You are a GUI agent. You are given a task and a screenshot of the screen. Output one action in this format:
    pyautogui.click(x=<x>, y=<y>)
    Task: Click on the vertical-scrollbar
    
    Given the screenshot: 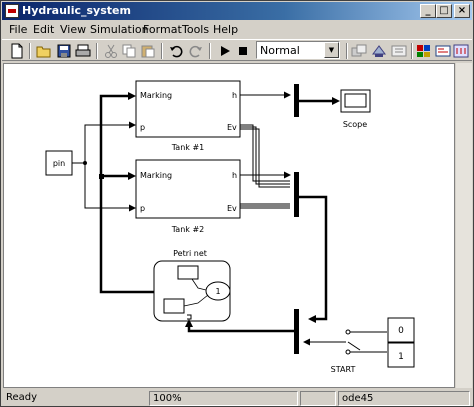 What is the action you would take?
    pyautogui.click(x=464, y=225)
    